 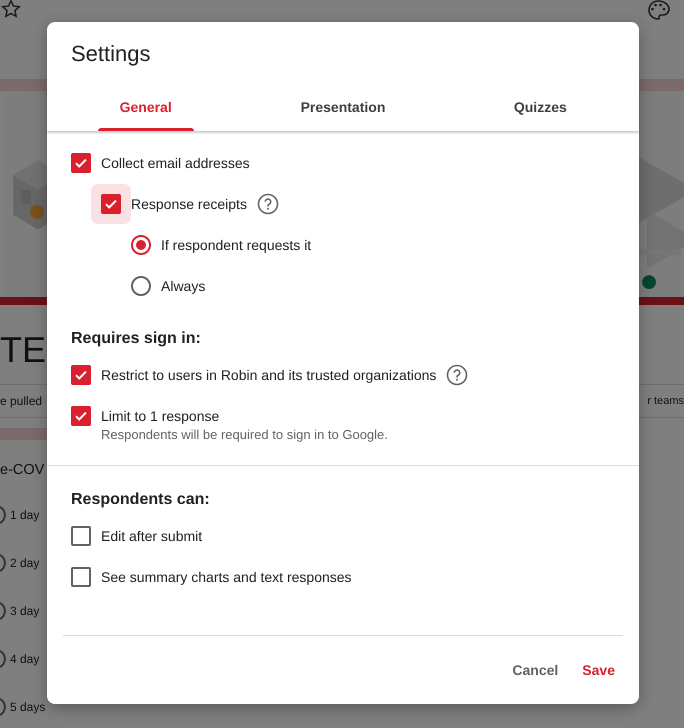 I want to click on cancel-button: Cancel, so click(x=535, y=670).